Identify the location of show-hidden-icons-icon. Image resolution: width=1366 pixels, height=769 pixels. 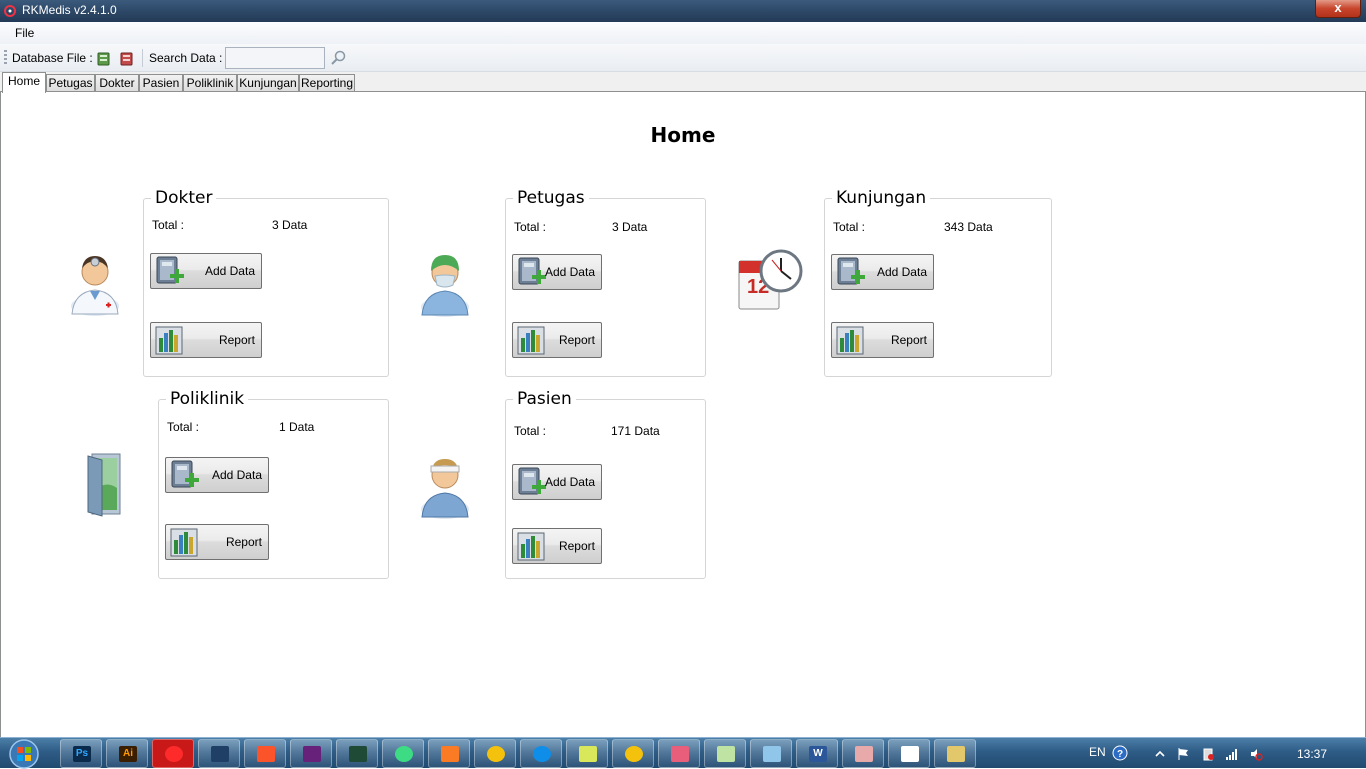
(1160, 754).